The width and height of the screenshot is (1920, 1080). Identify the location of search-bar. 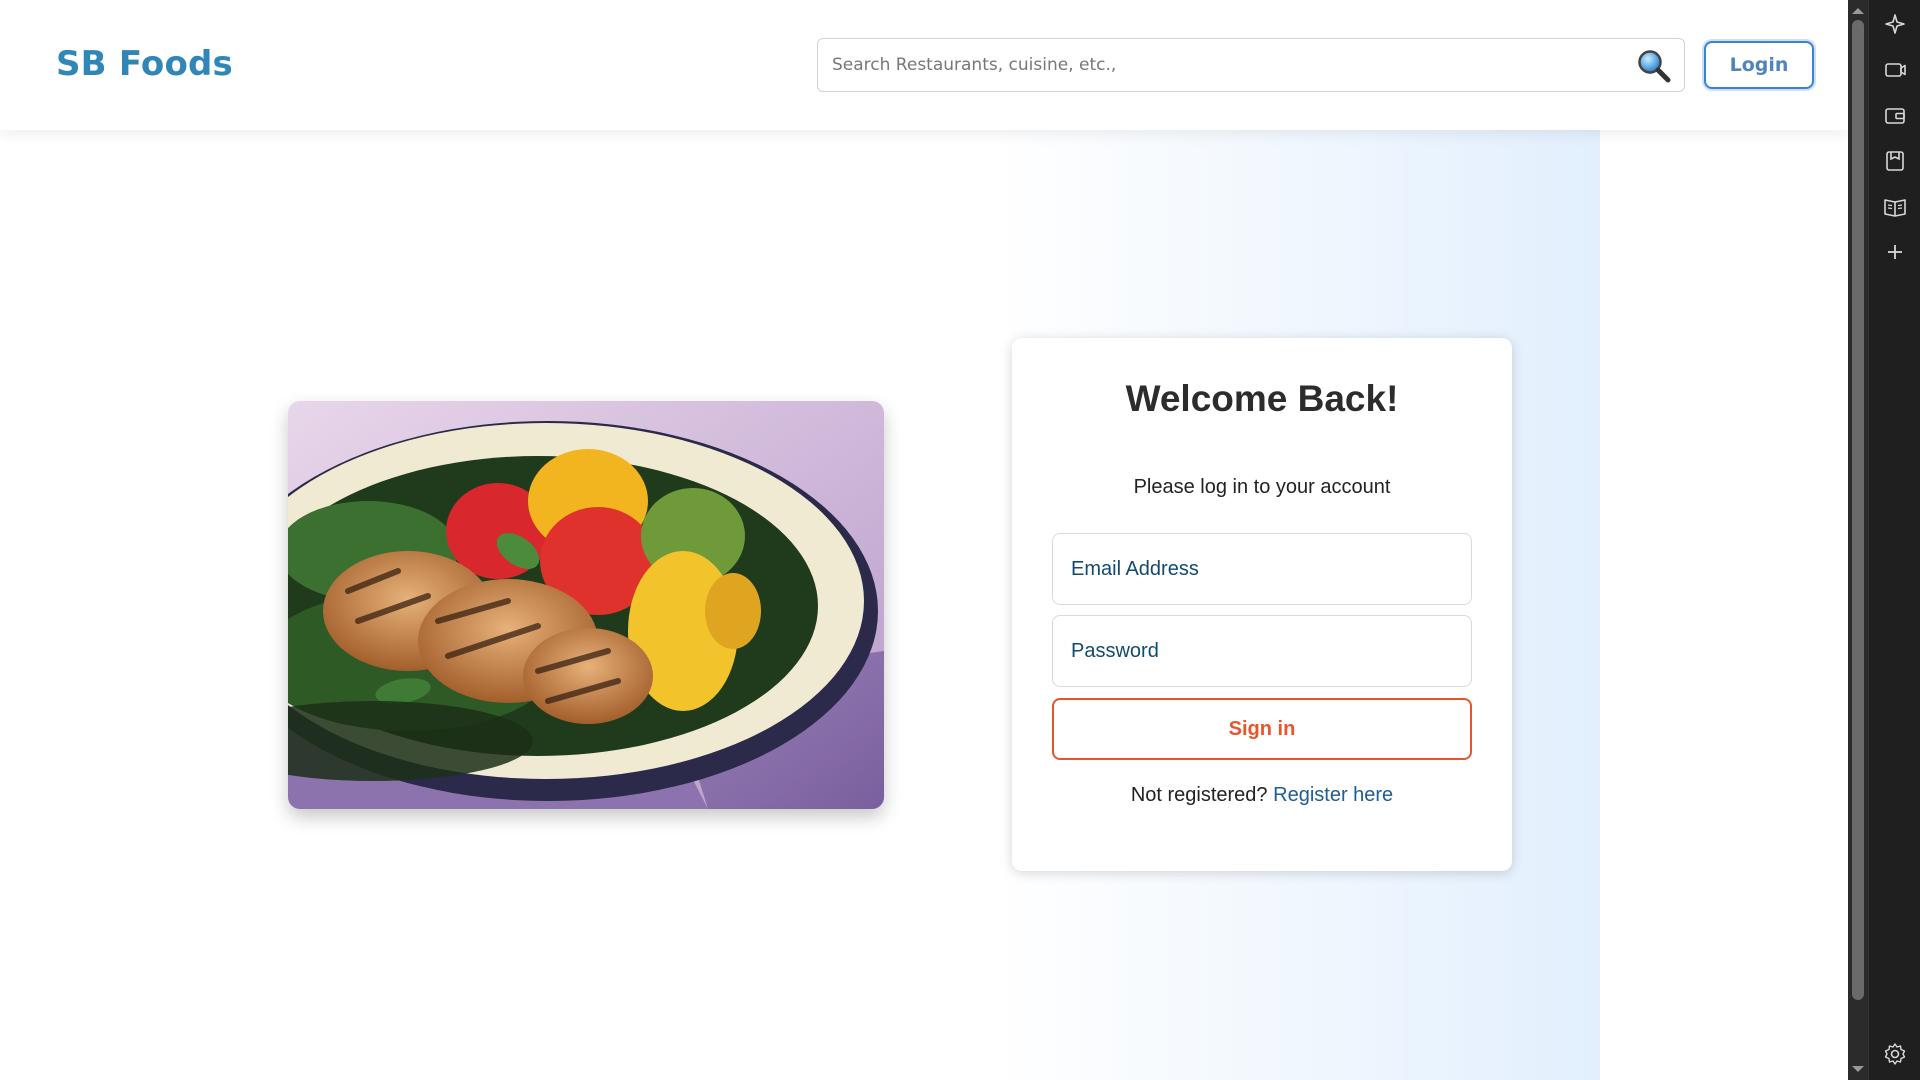
(1251, 65).